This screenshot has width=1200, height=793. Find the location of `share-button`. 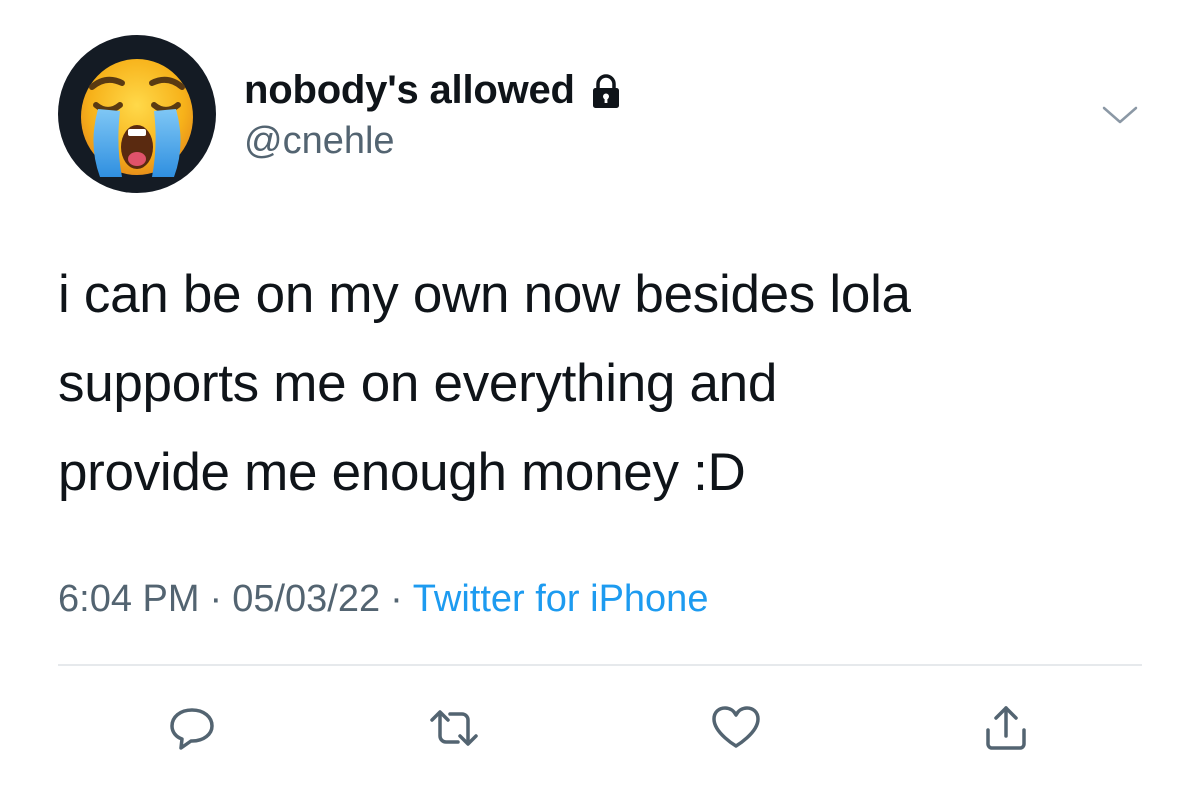

share-button is located at coordinates (1006, 728).